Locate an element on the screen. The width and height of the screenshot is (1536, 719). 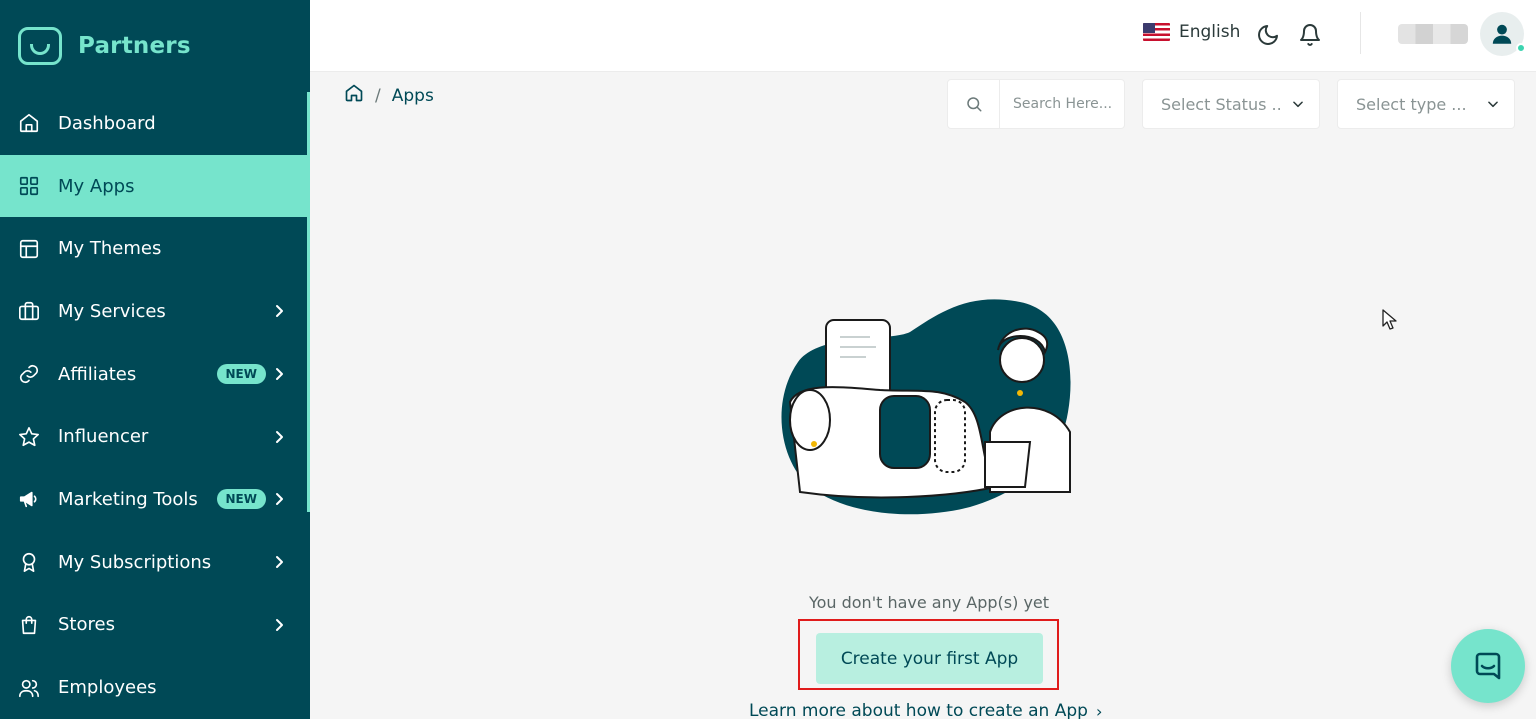
language-selector: English is located at coordinates (1191, 32).